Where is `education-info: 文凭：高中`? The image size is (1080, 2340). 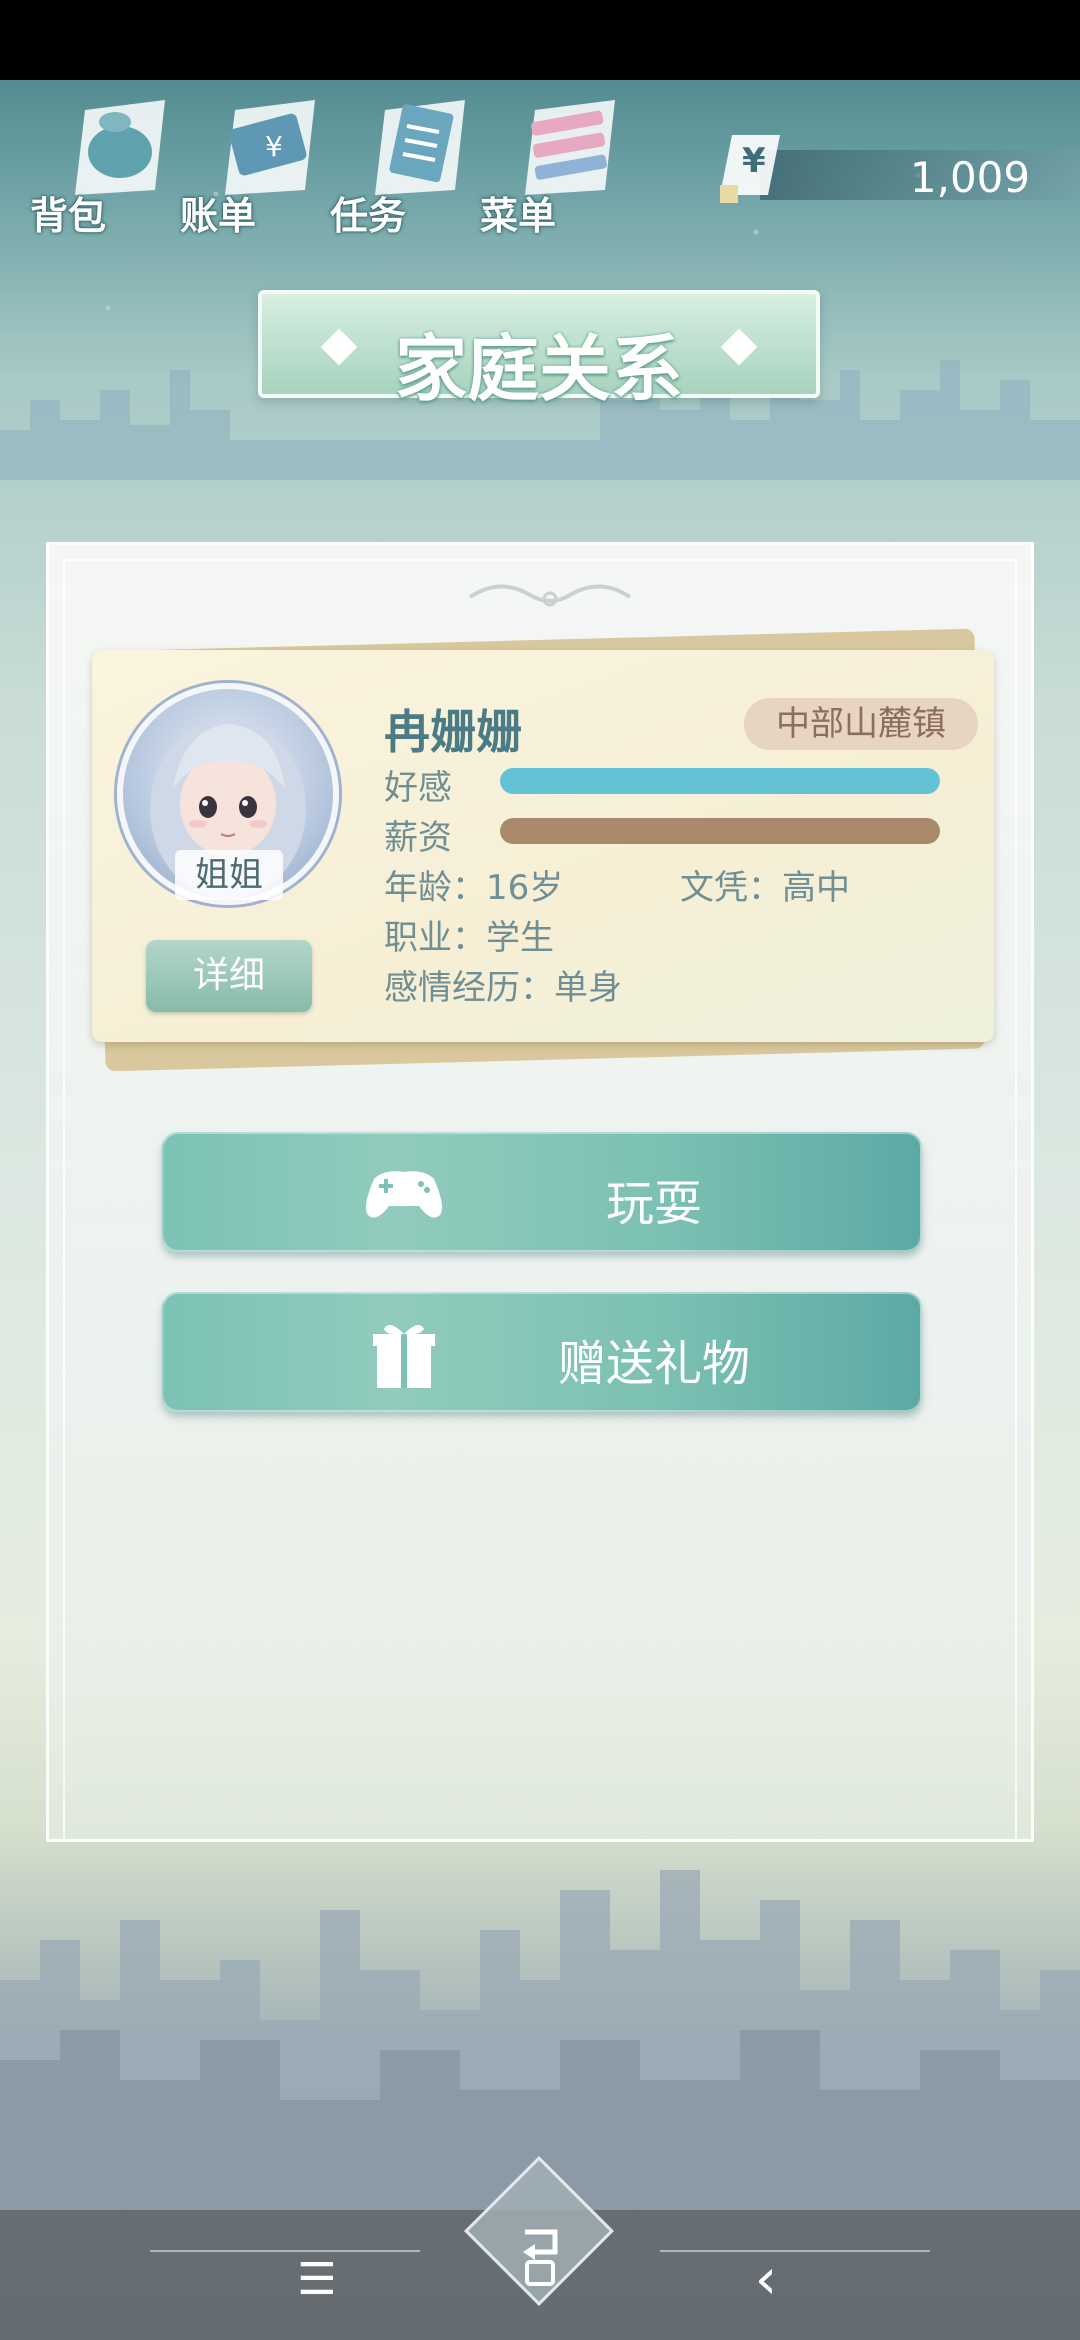
education-info: 文凭：高中 is located at coordinates (765, 884).